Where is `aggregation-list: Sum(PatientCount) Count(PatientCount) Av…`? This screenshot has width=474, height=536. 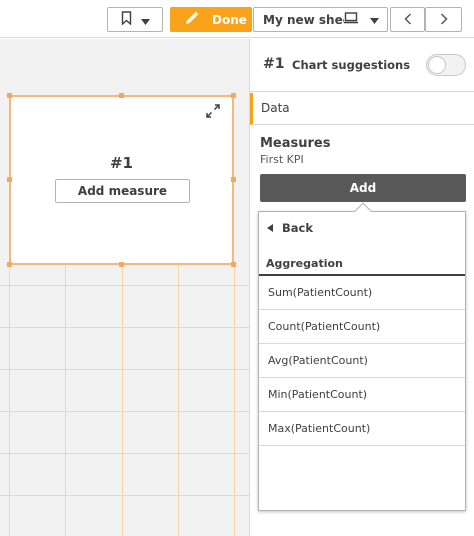
aggregation-list: Sum(PatientCount) Count(PatientCount) Av… is located at coordinates (362, 361).